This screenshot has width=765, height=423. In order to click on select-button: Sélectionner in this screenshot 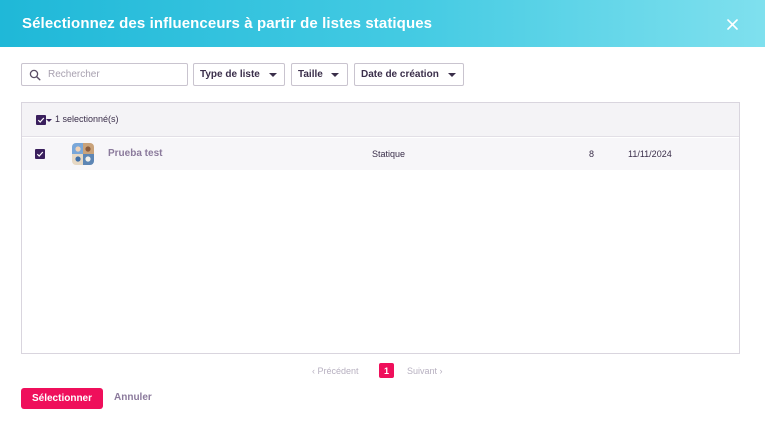, I will do `click(62, 398)`.